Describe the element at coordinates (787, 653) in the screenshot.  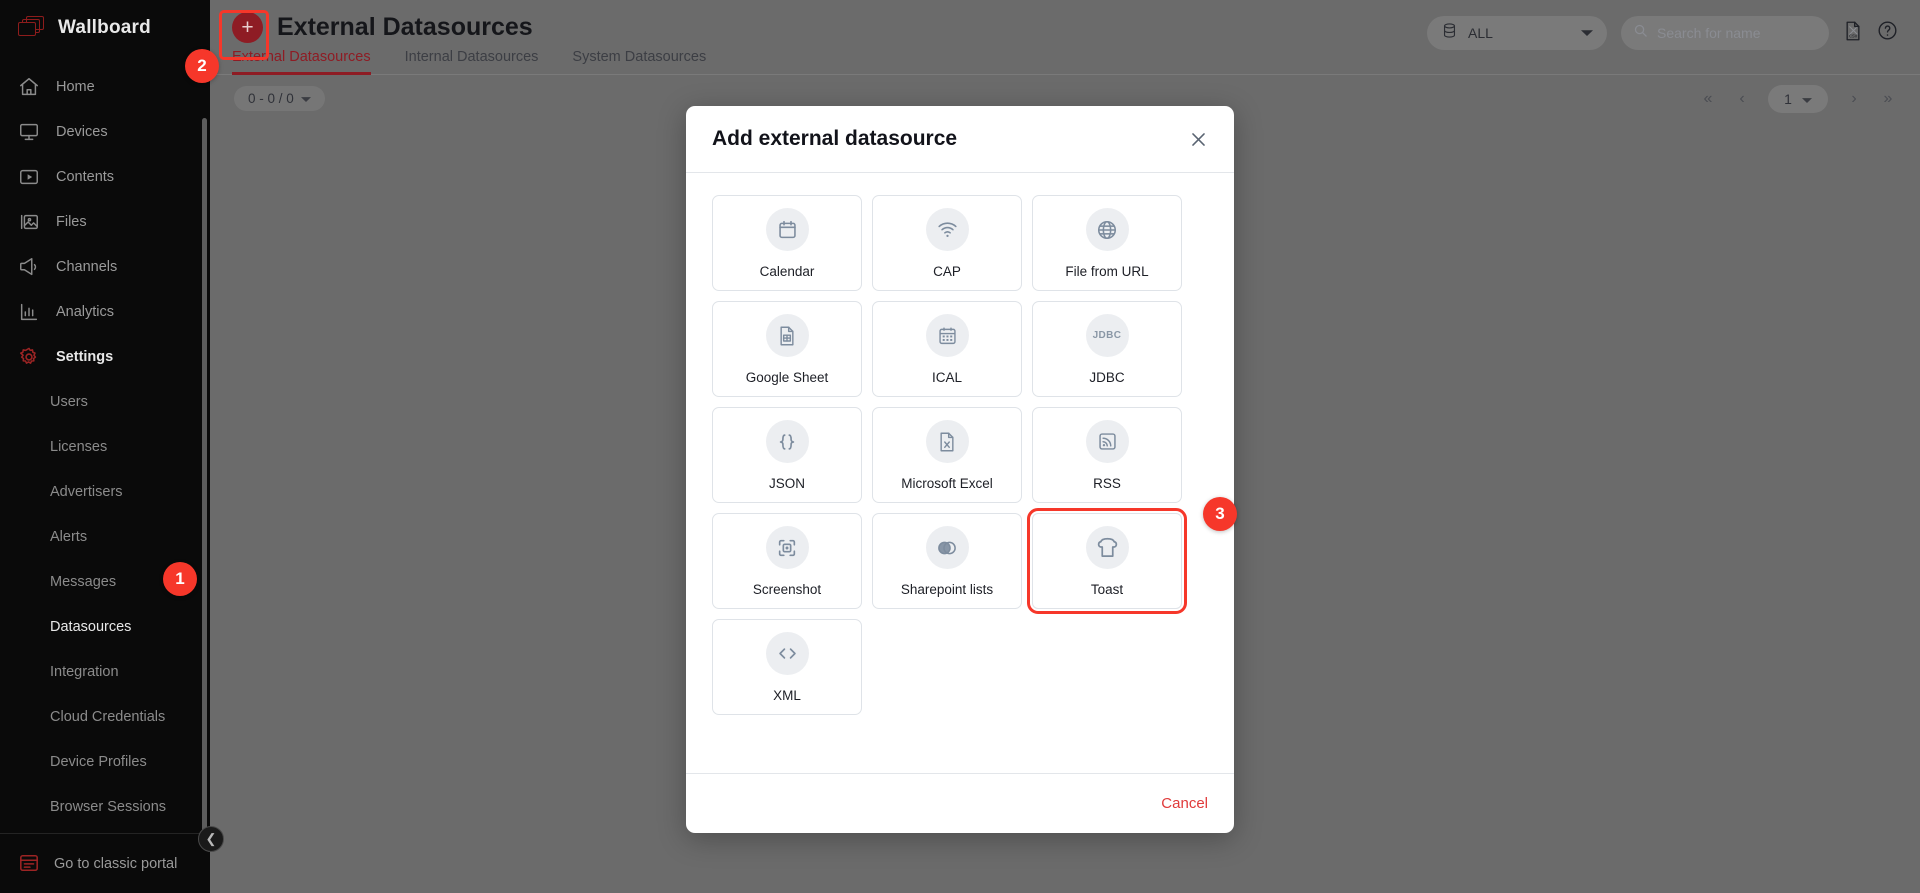
I see `code-angle-icon` at that location.